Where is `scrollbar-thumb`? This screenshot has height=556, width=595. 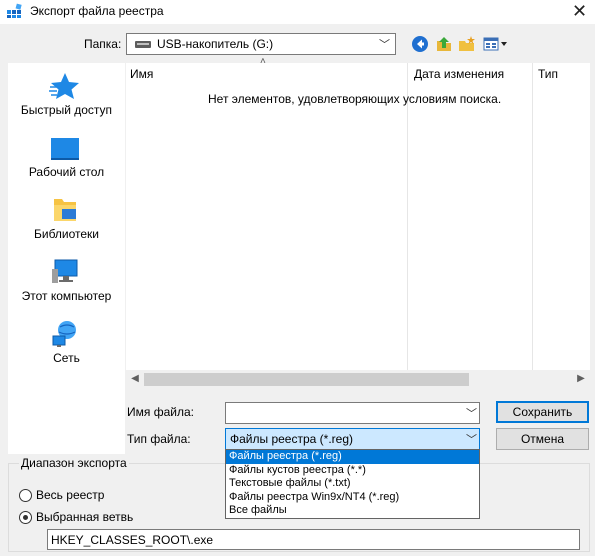 scrollbar-thumb is located at coordinates (306, 379).